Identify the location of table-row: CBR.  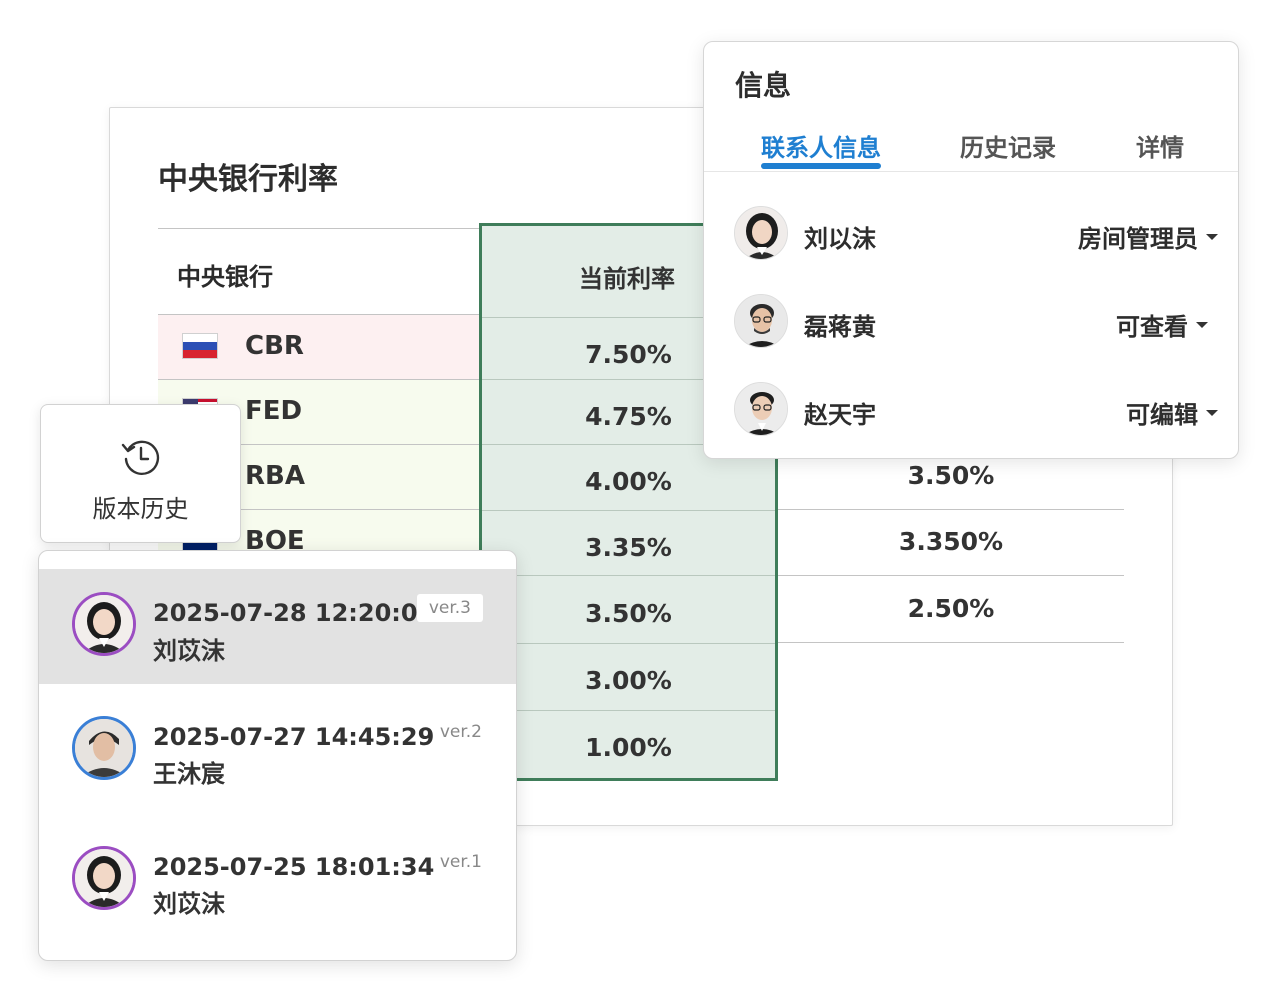
(319, 347).